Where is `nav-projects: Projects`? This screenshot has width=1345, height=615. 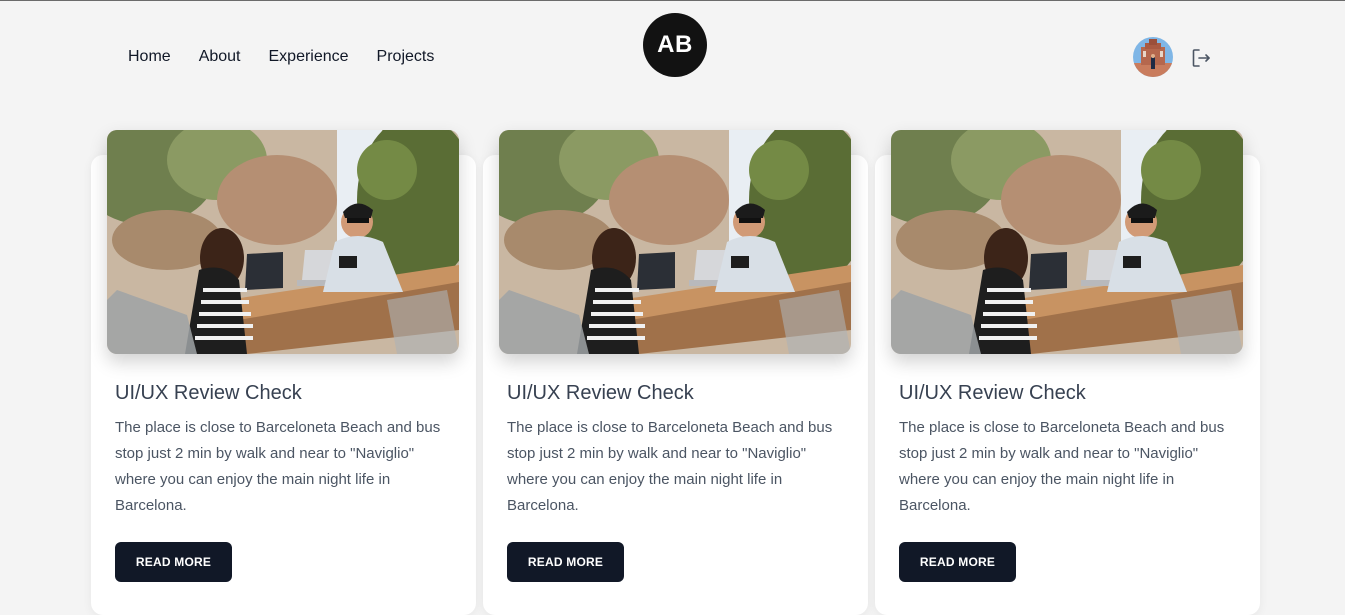
nav-projects: Projects is located at coordinates (406, 57).